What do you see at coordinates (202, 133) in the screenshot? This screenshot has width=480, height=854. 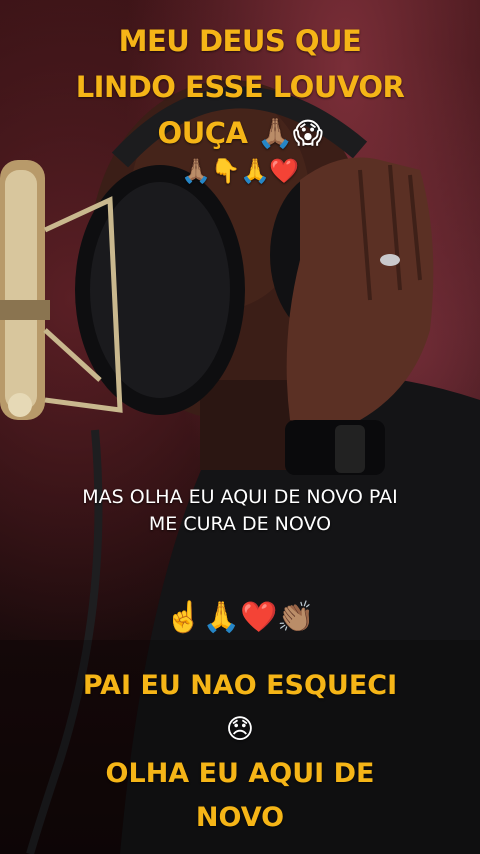 I see `top-caption-line3-text: OUÇA` at bounding box center [202, 133].